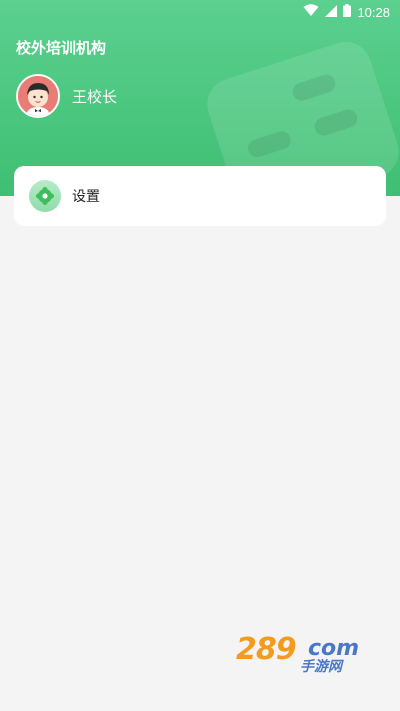 This screenshot has width=400, height=711. Describe the element at coordinates (86, 197) in the screenshot. I see `menu-item-label: 设置` at that location.